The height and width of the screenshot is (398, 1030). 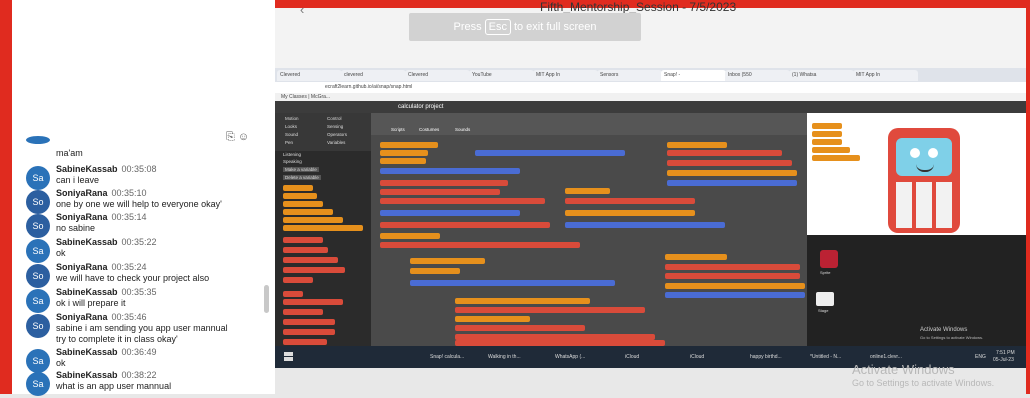 What do you see at coordinates (629, 75) in the screenshot?
I see `browser-tab: Sensors` at bounding box center [629, 75].